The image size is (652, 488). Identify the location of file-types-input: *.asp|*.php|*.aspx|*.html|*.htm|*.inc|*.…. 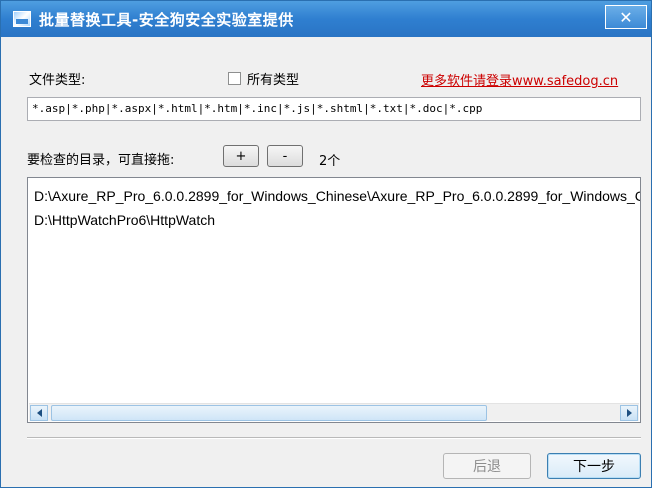
(334, 109).